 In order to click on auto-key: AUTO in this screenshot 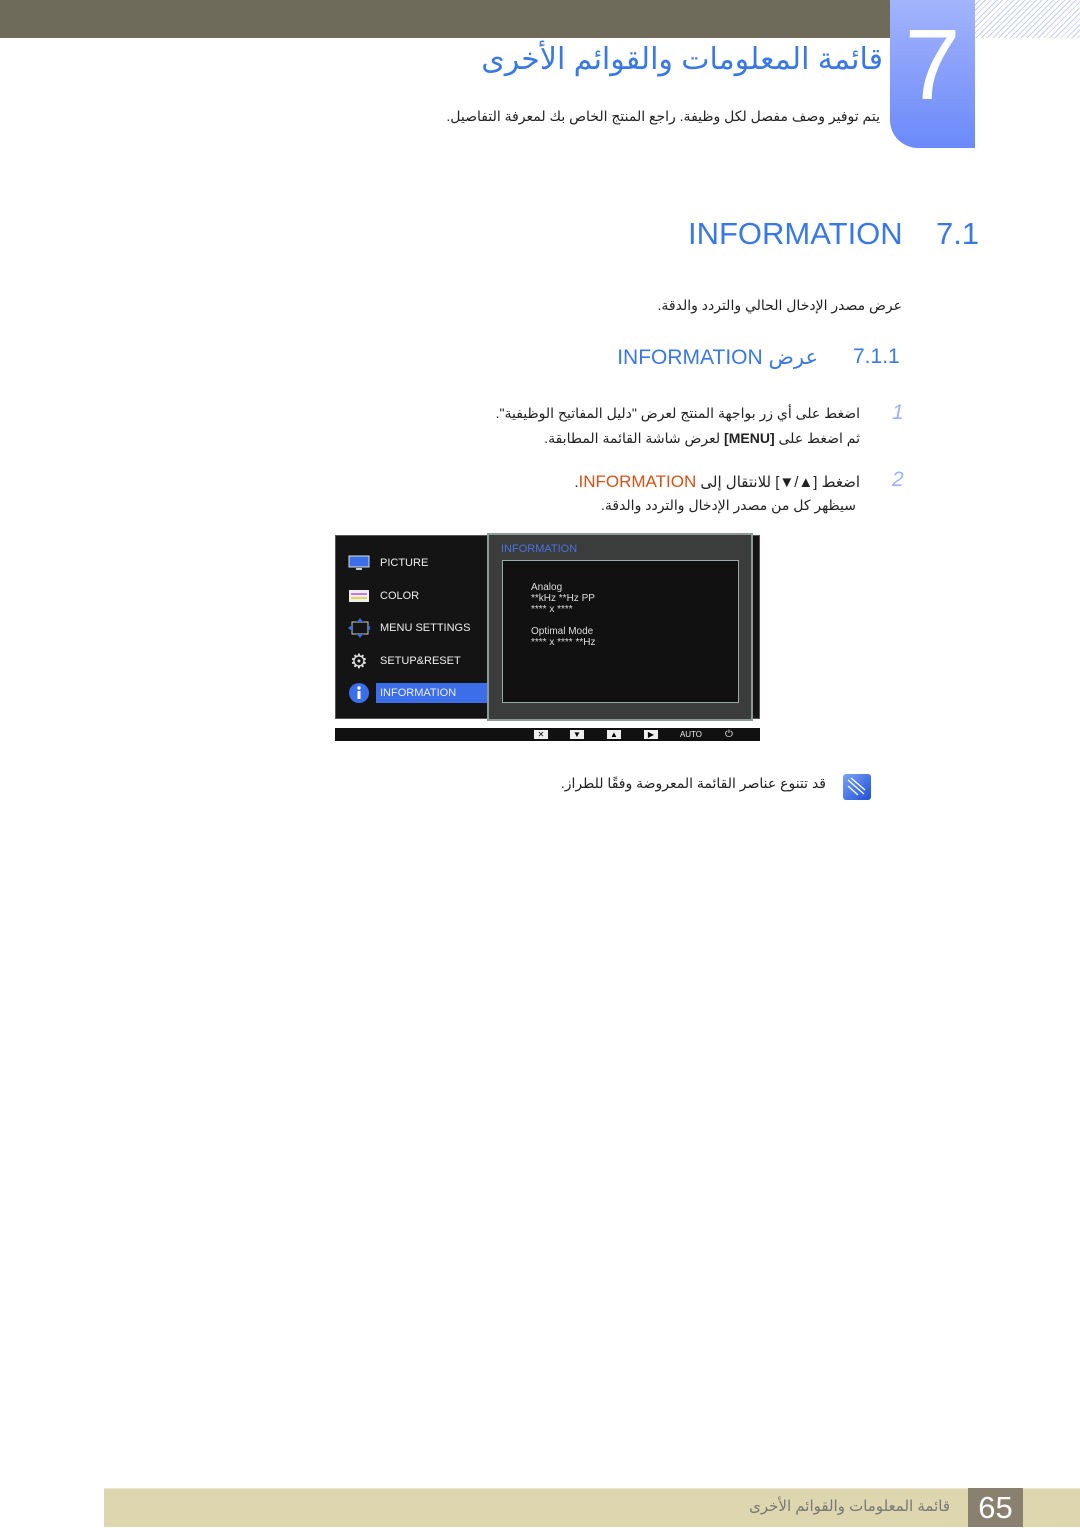, I will do `click(691, 734)`.